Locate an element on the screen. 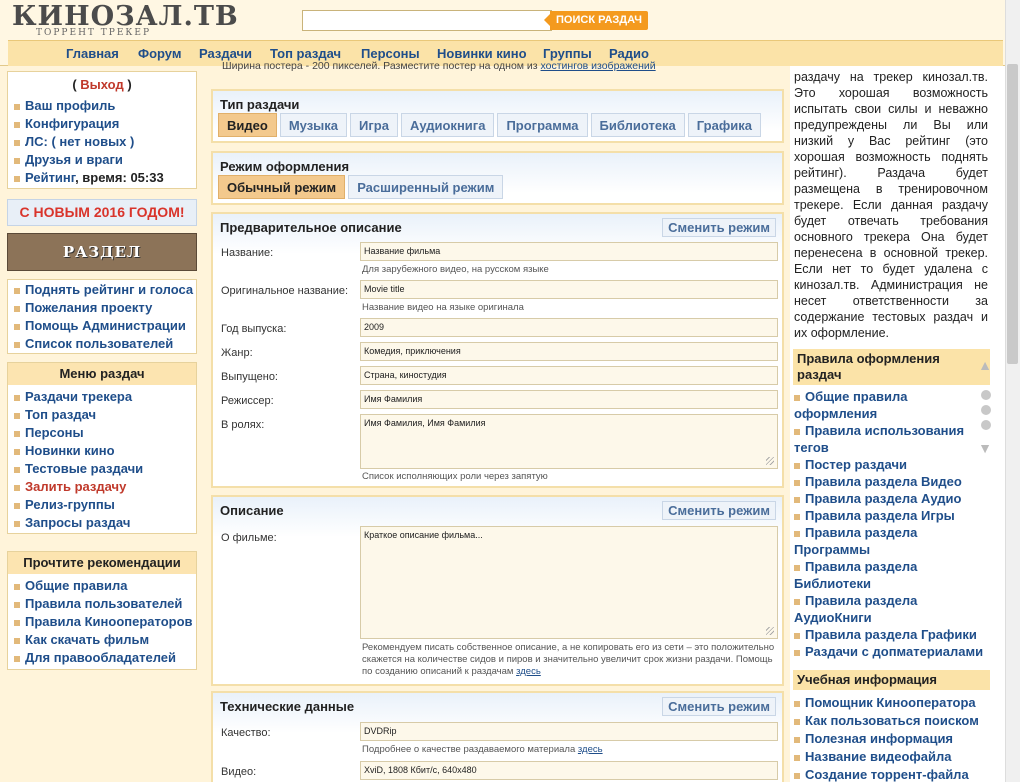 This screenshot has height=783, width=1020. hosting-link: хостингов изображений is located at coordinates (598, 66).